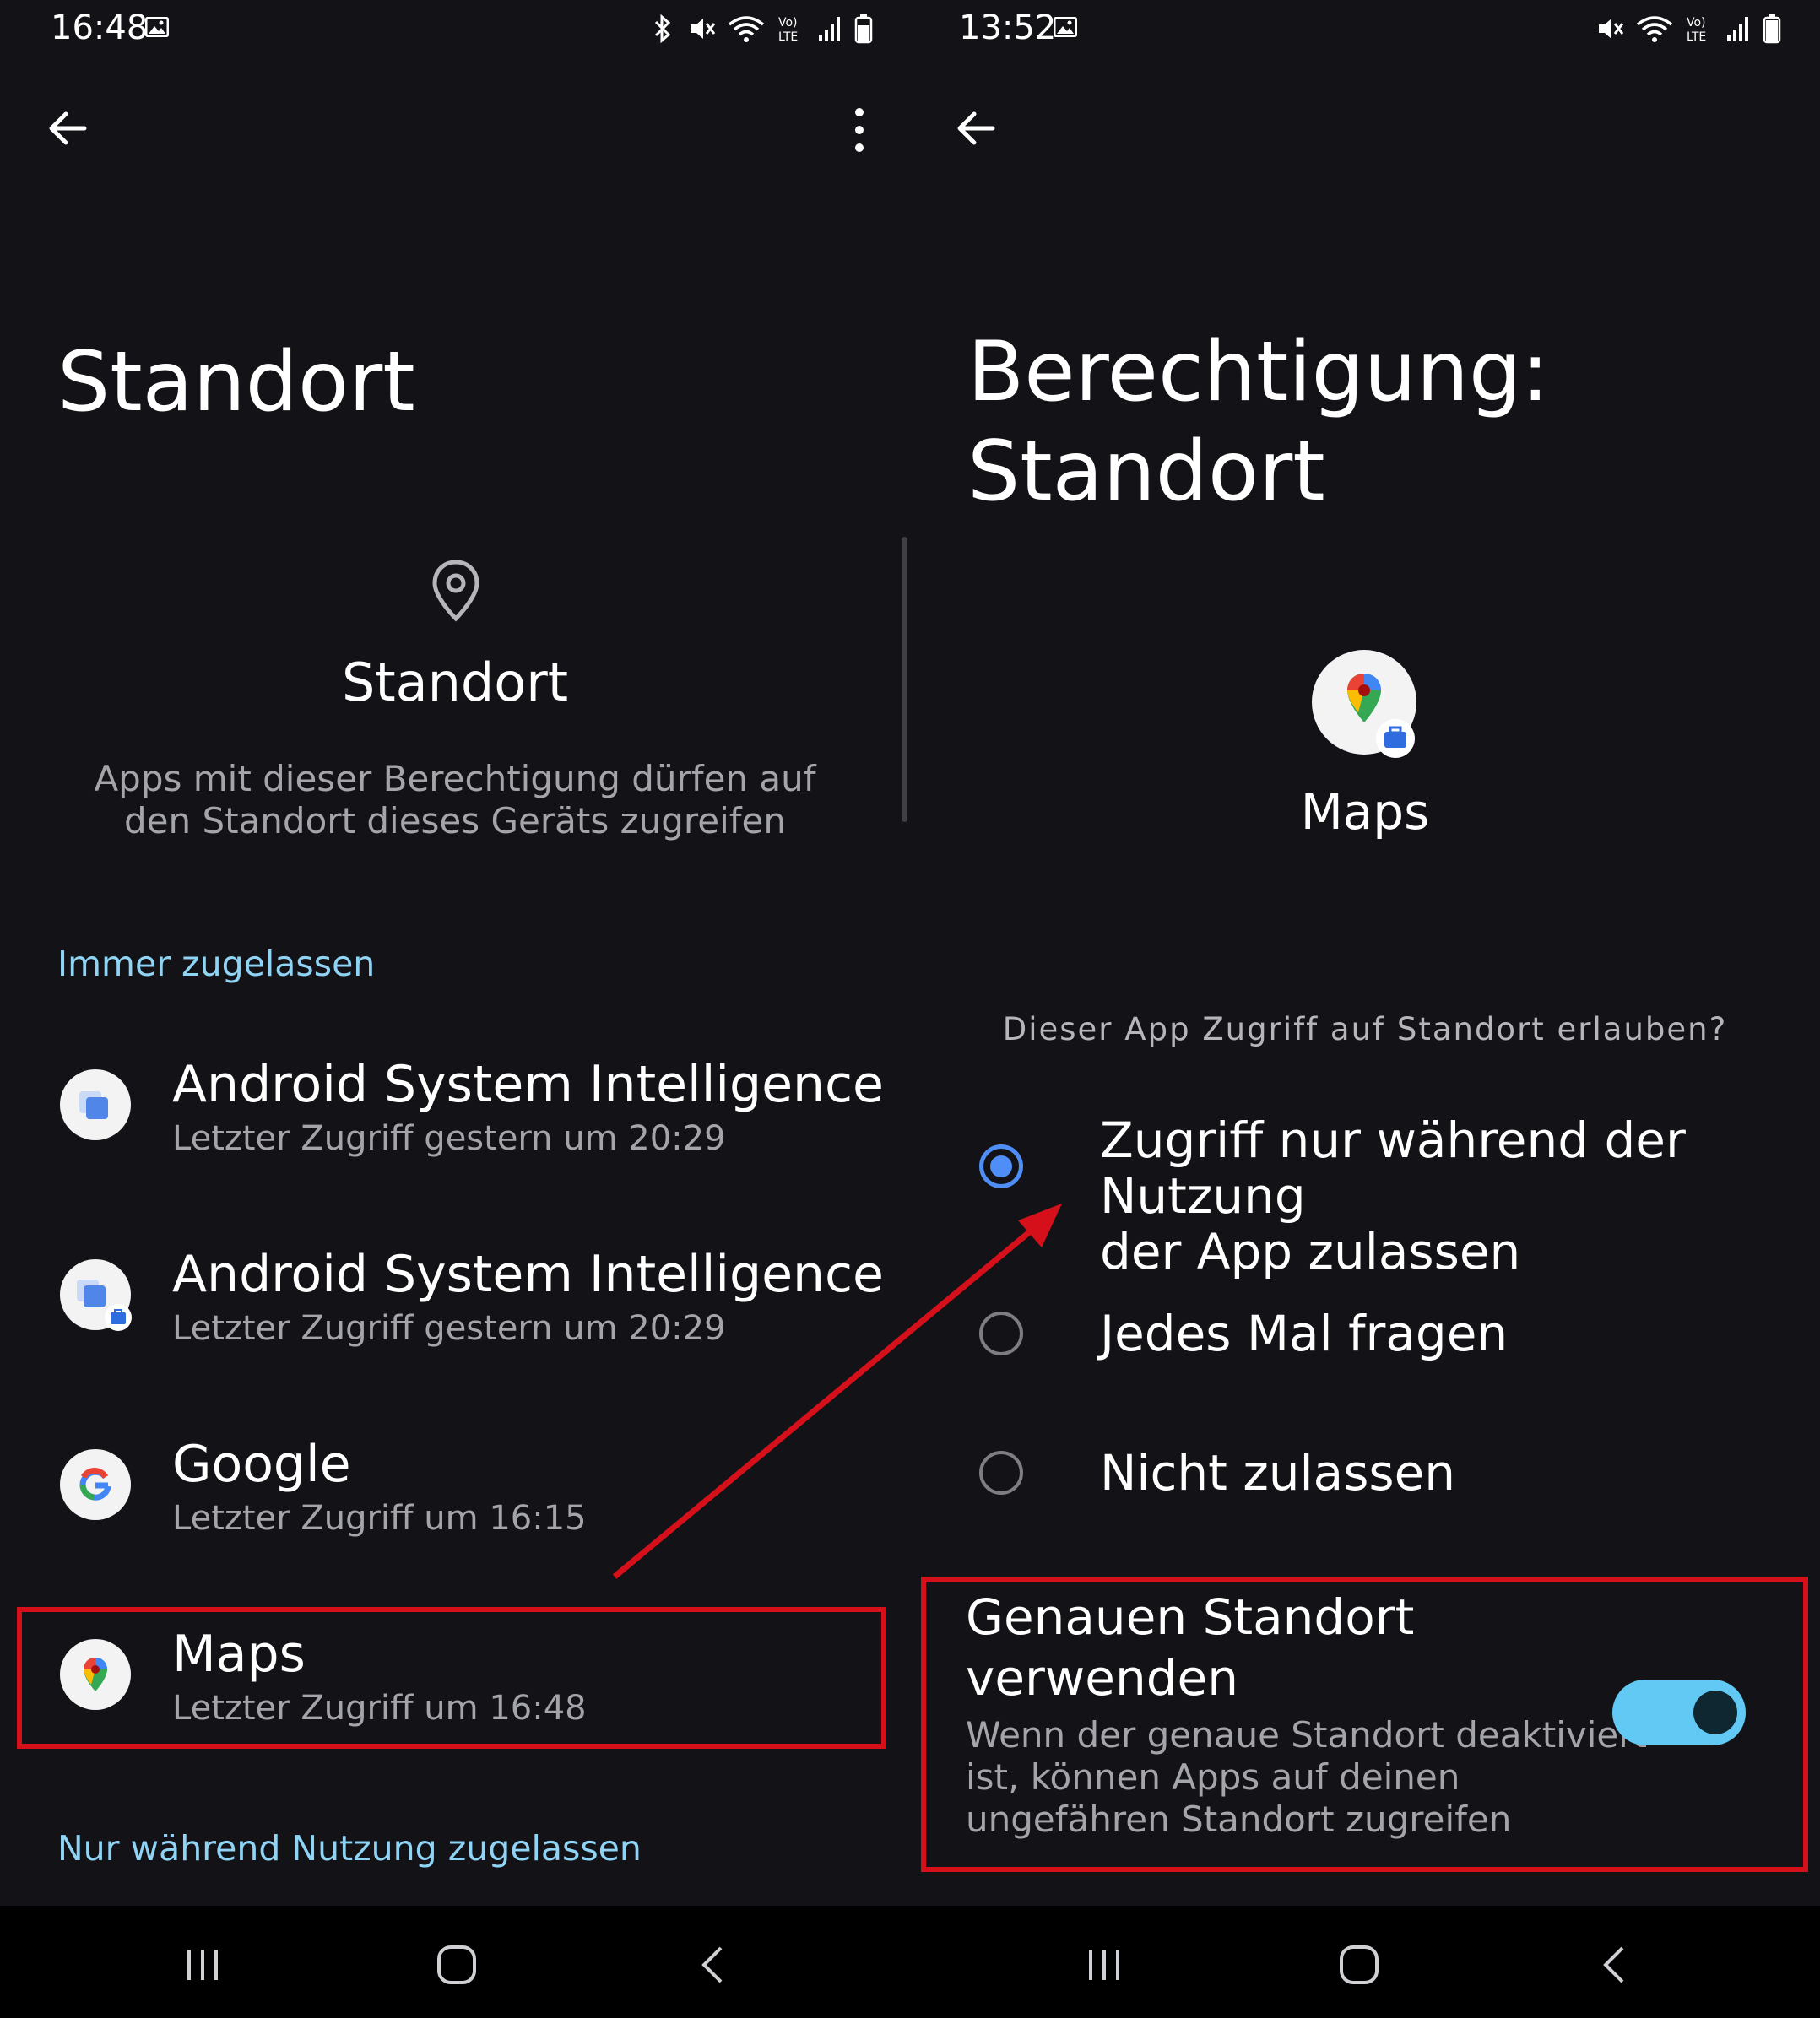 The image size is (1820, 2018). Describe the element at coordinates (1146, 472) in the screenshot. I see `page-title-line2: Standort` at that location.